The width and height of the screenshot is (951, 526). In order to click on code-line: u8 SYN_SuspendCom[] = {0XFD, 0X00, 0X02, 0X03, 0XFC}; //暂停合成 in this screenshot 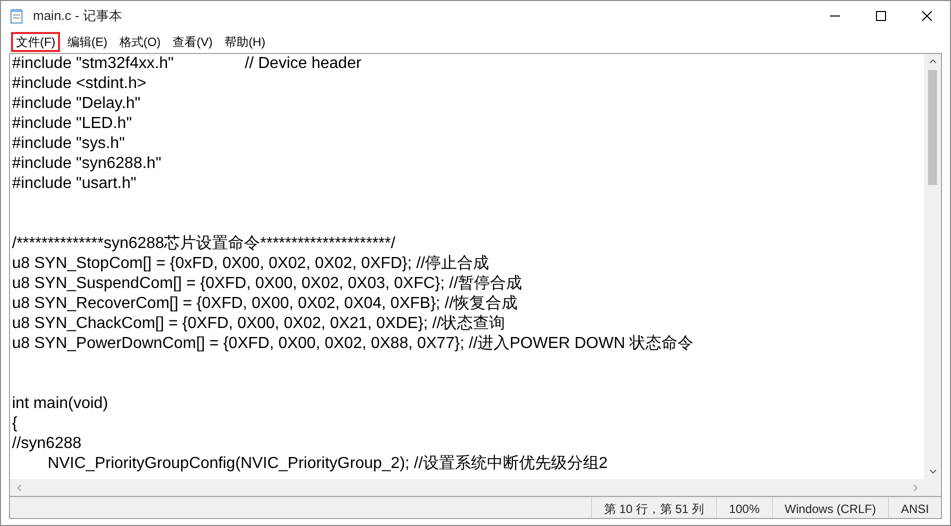, I will do `click(268, 284)`.